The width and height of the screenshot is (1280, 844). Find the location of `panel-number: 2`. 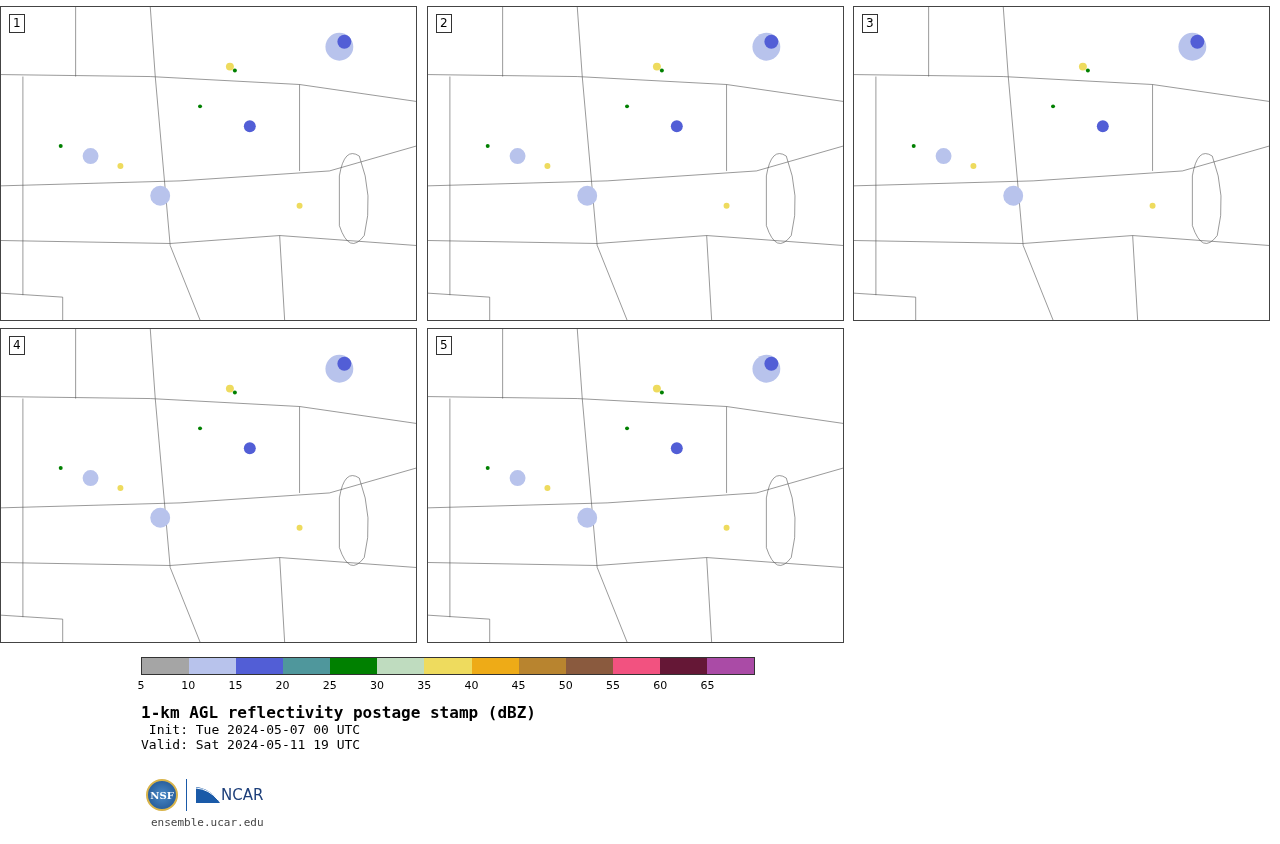

panel-number: 2 is located at coordinates (444, 23).